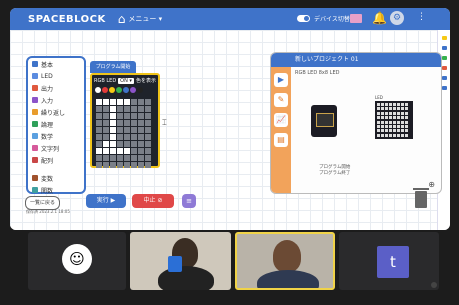 Image resolution: width=459 pixels, height=305 pixels. What do you see at coordinates (56, 178) in the screenshot?
I see `category-item: 変数` at bounding box center [56, 178].